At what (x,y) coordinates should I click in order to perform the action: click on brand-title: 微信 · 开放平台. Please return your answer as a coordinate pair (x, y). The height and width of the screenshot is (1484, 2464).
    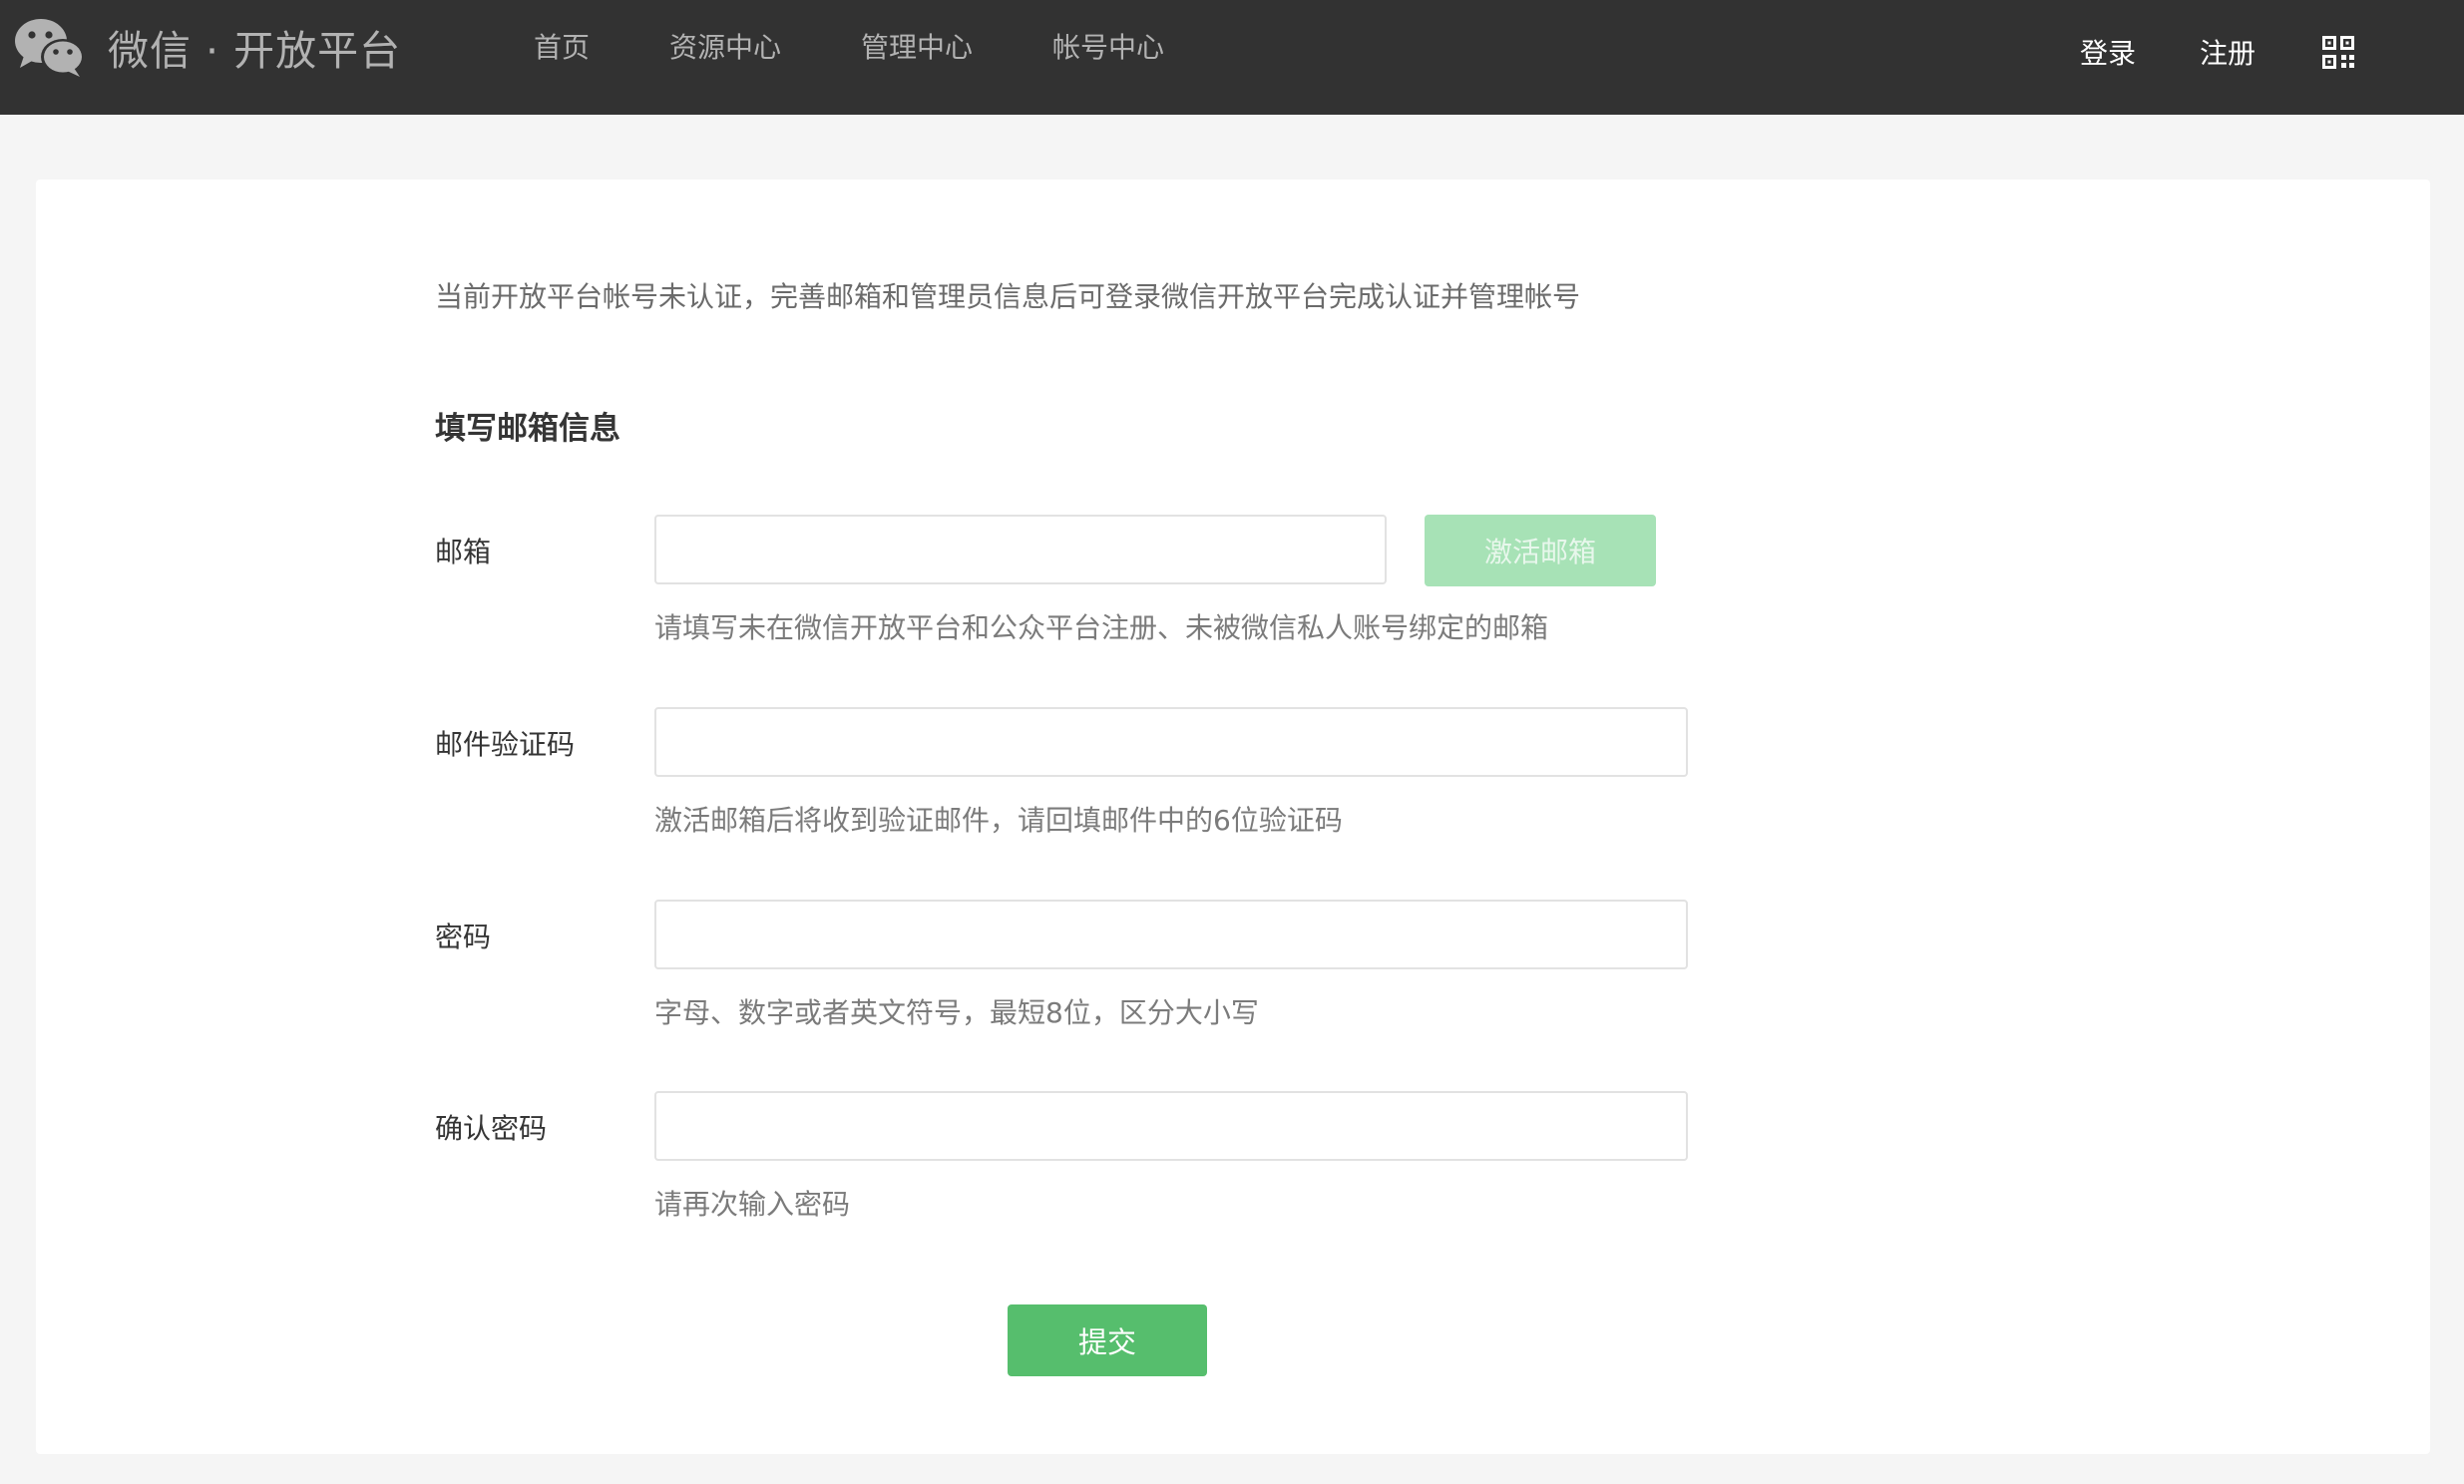
    Looking at the image, I should click on (255, 51).